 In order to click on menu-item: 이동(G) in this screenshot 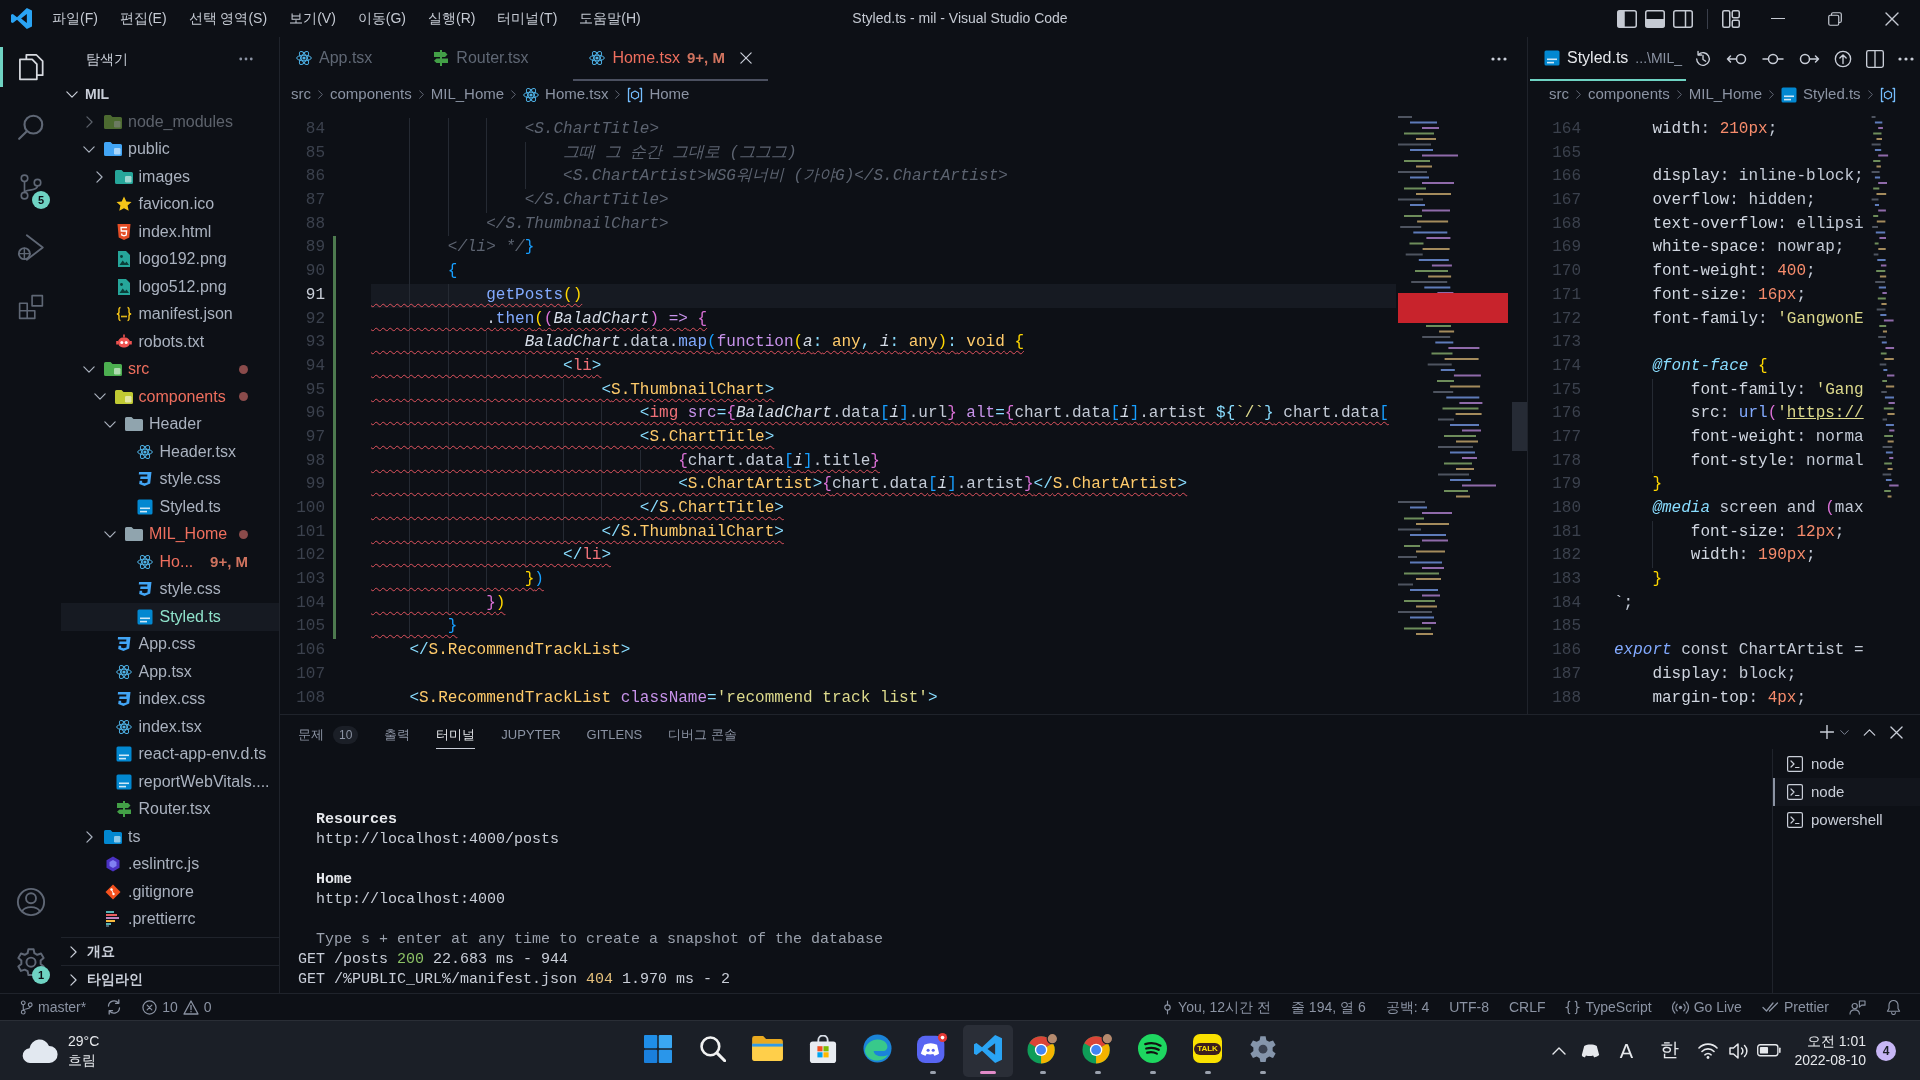, I will do `click(381, 18)`.